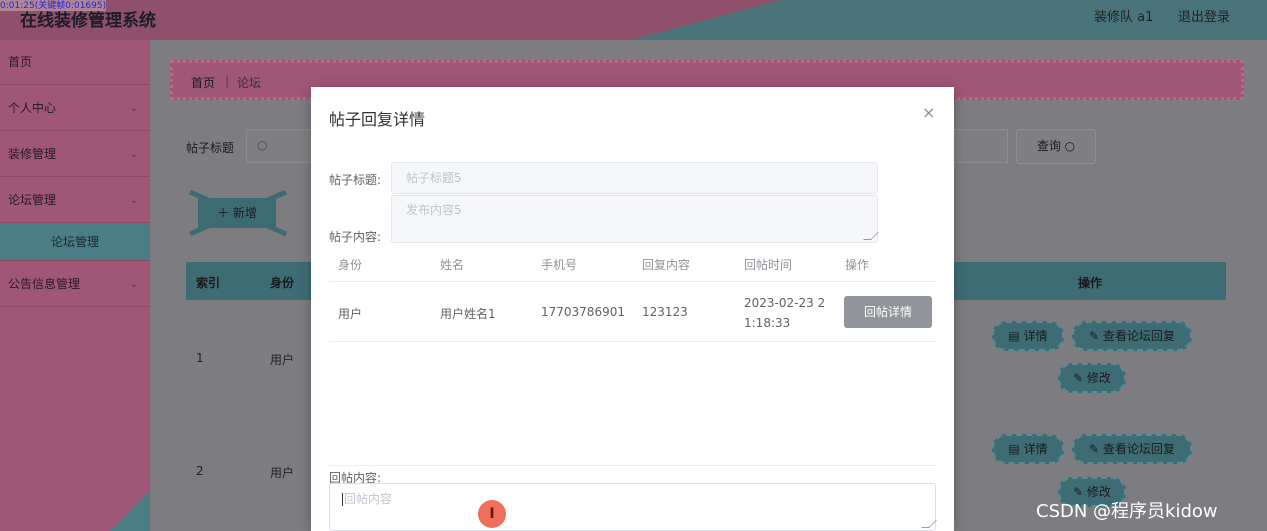  What do you see at coordinates (666, 265) in the screenshot?
I see `column-reply-content: 回复内容` at bounding box center [666, 265].